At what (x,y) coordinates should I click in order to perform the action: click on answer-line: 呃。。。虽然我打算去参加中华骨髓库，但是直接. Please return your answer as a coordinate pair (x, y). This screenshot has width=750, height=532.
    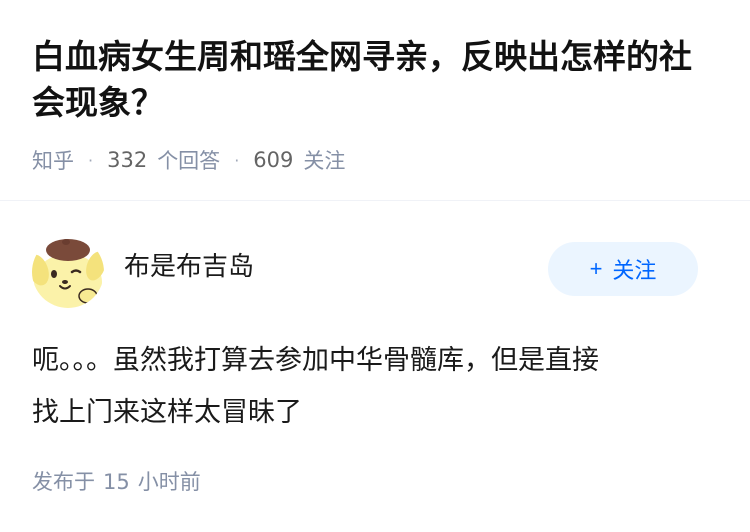
    Looking at the image, I should click on (315, 360).